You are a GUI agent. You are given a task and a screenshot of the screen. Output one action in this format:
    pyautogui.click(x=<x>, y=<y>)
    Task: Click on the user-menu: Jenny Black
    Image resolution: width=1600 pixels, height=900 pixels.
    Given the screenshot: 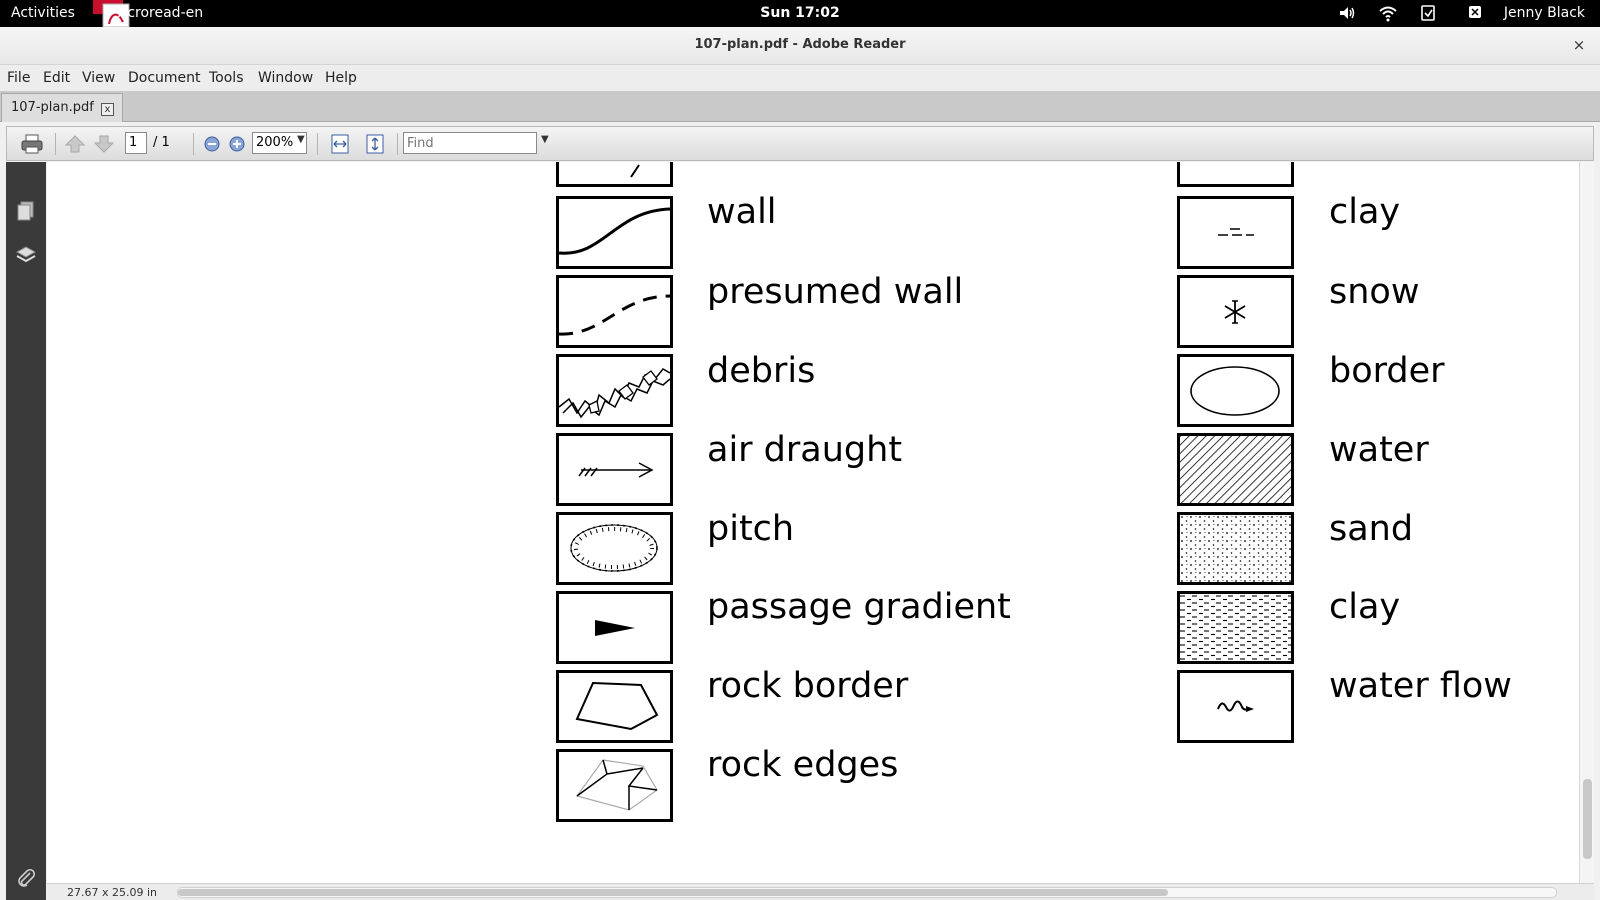 What is the action you would take?
    pyautogui.click(x=1544, y=13)
    